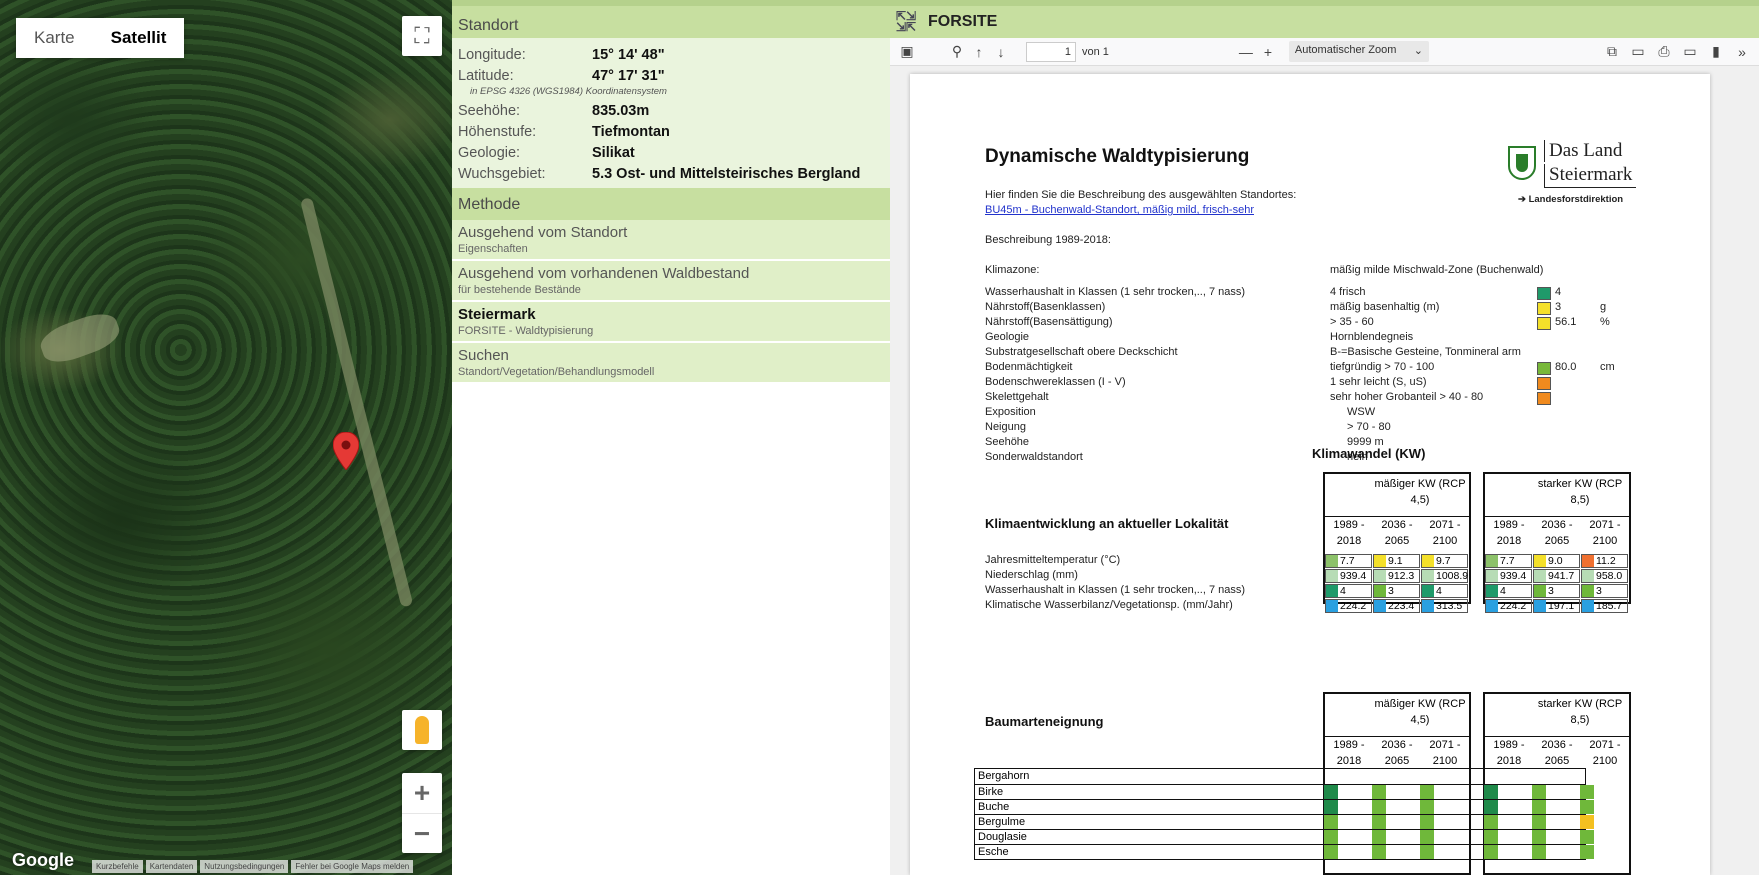  I want to click on attribute-number: 56.1, so click(1566, 322).